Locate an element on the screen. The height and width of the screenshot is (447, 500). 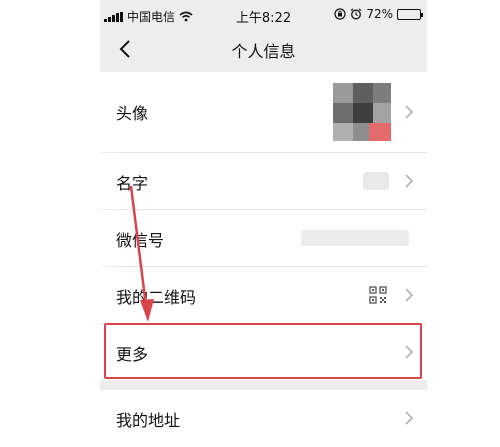
battery-icon is located at coordinates (410, 14).